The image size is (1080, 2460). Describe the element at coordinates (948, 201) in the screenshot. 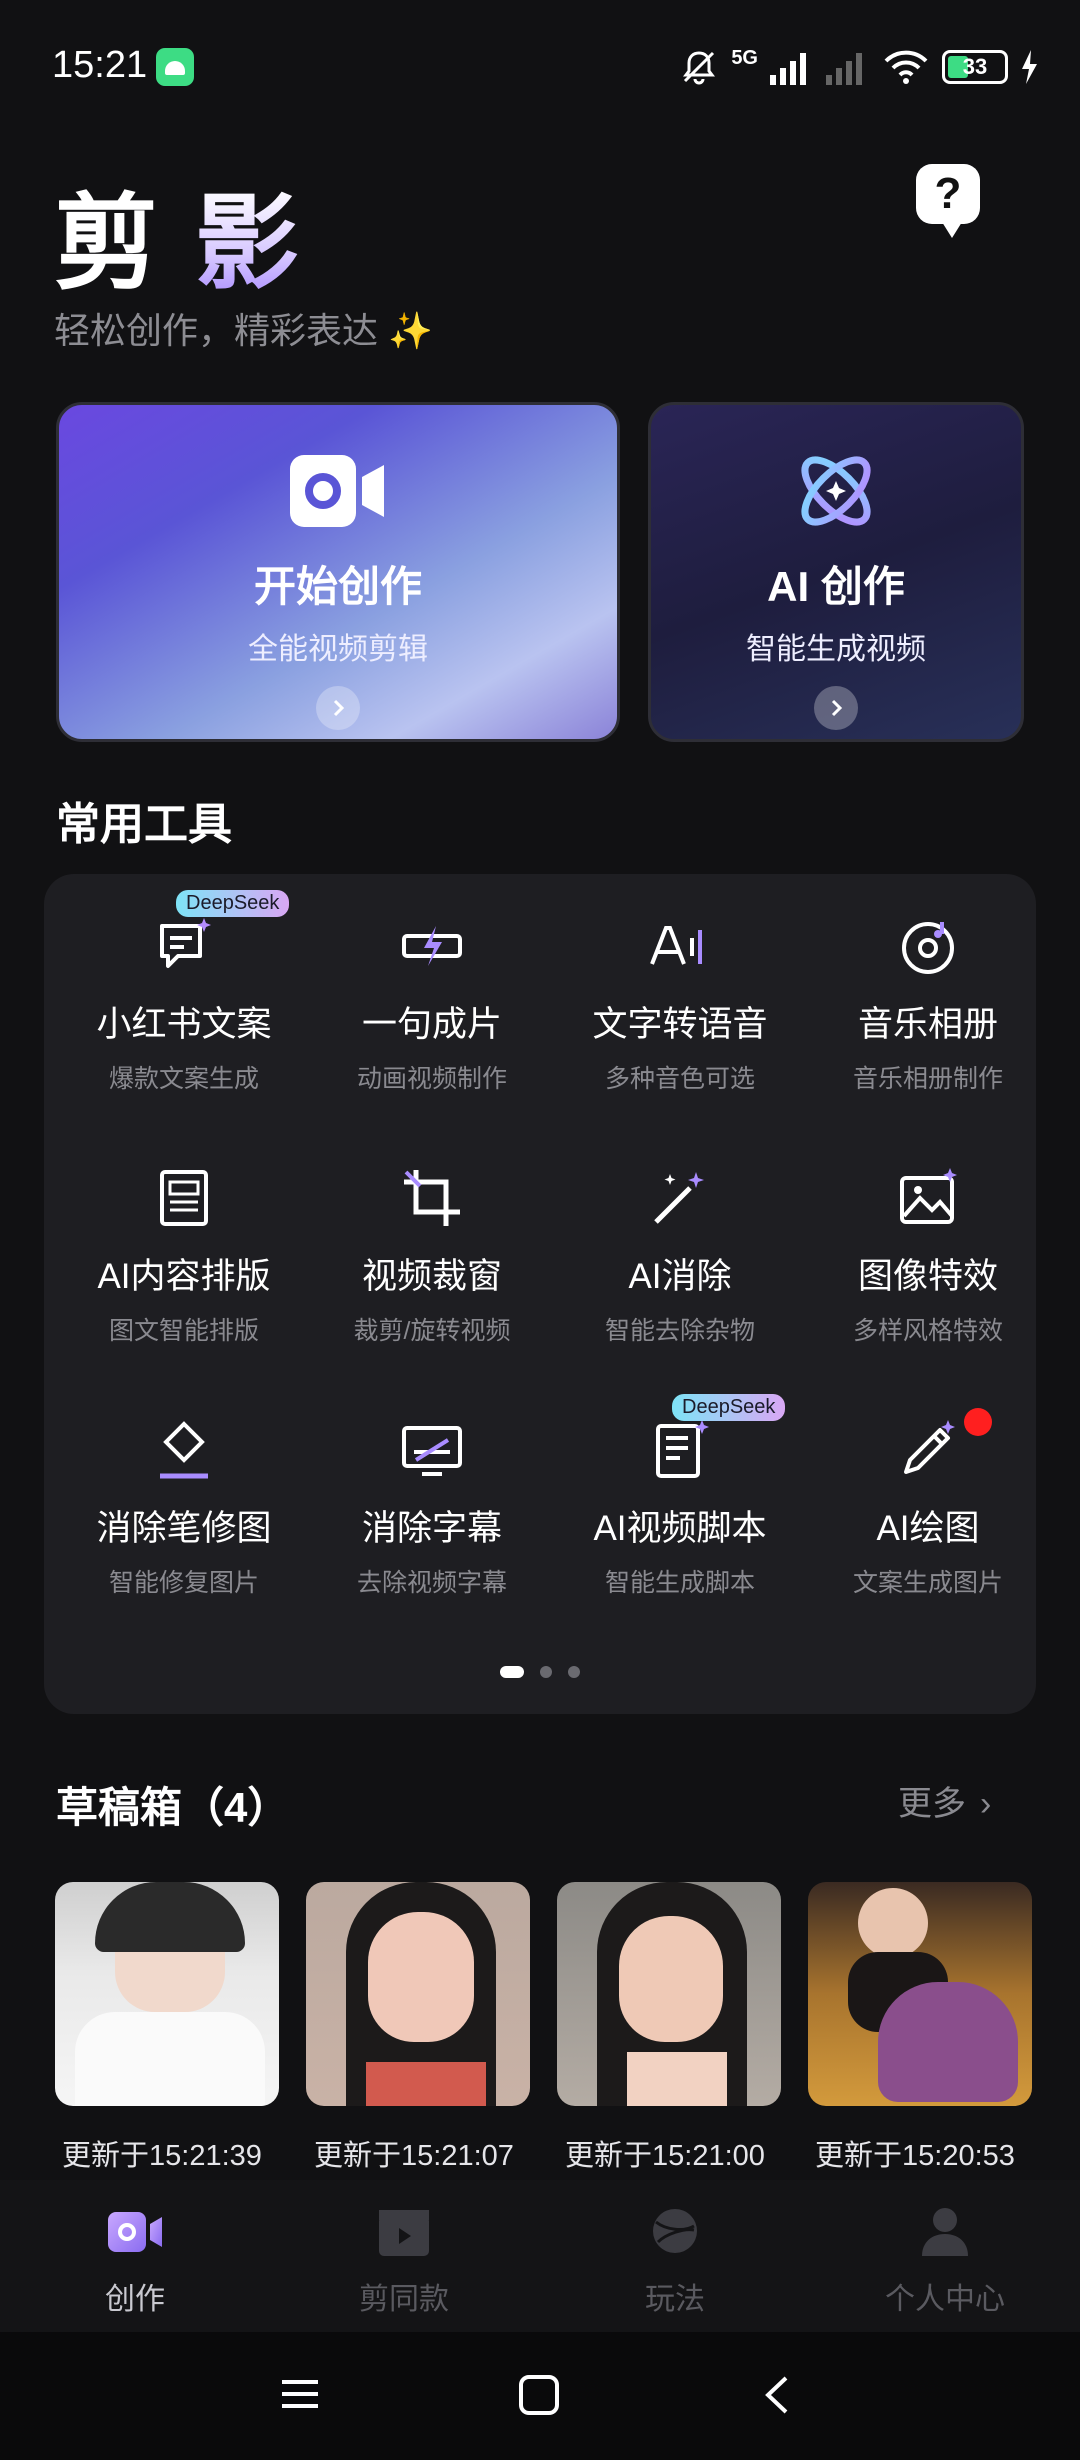

I see `help-button: ?` at that location.